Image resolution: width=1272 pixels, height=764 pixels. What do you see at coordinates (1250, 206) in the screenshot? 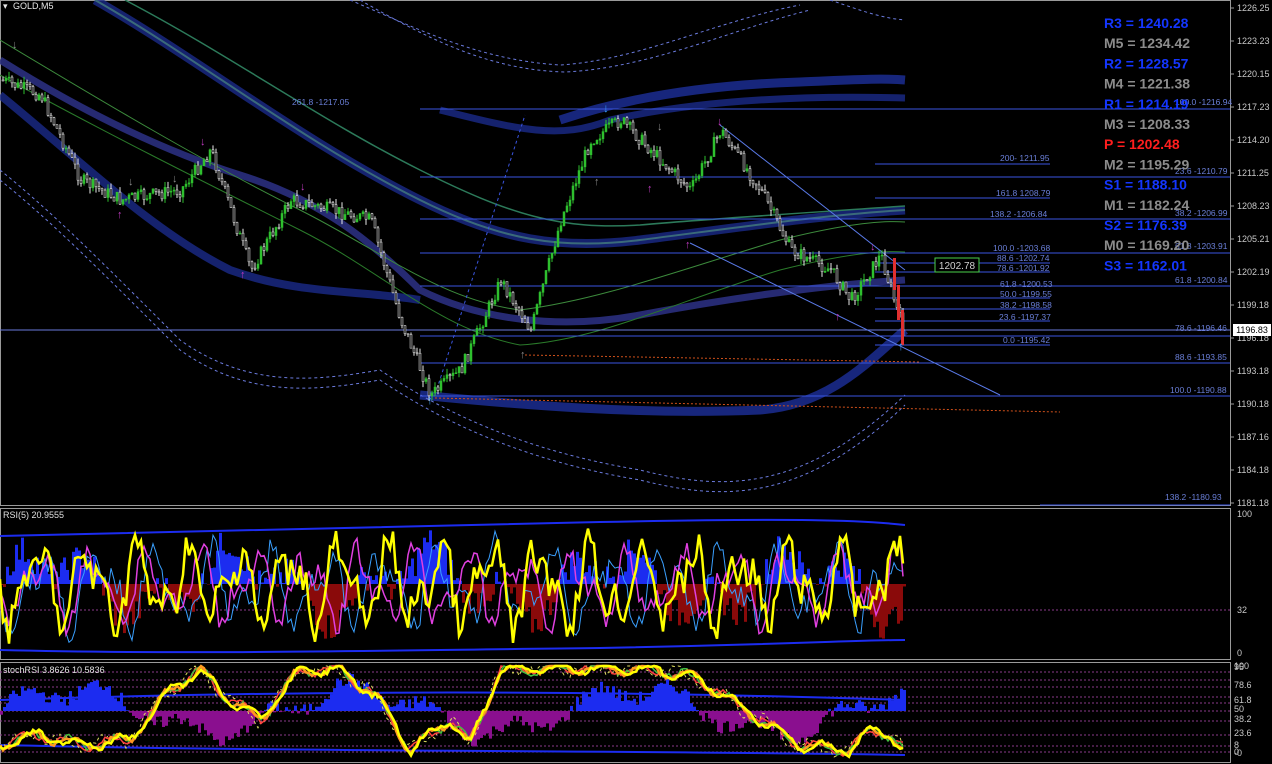
I see `price-tick: 1208.23` at bounding box center [1250, 206].